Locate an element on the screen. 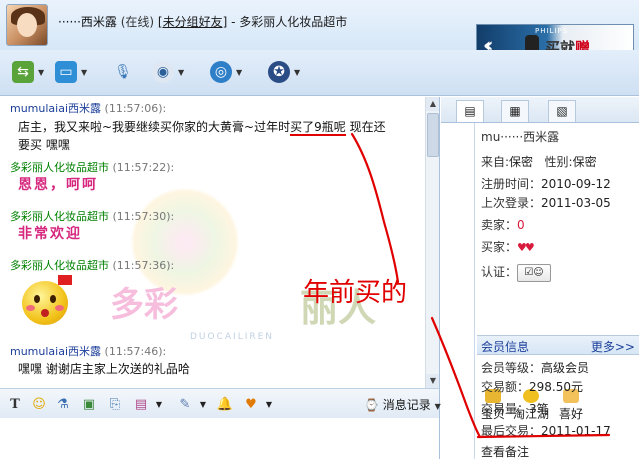  remote-assist-button: ◎ ▼ is located at coordinates (226, 72).